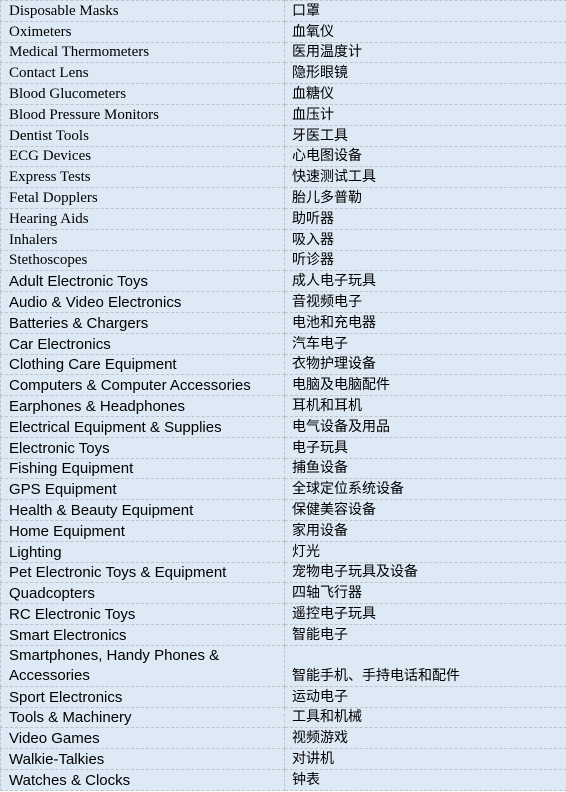  What do you see at coordinates (425, 218) in the screenshot?
I see `category-chinese-cell: 助听器` at bounding box center [425, 218].